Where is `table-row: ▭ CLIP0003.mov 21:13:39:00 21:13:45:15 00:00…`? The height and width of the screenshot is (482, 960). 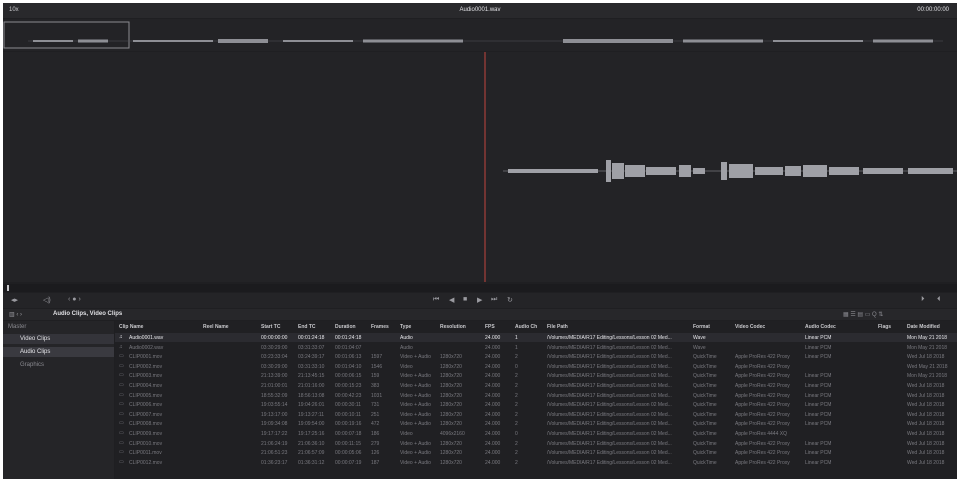
table-row: ▭ CLIP0003.mov 21:13:39:00 21:13:45:15 00:00… is located at coordinates (536, 375).